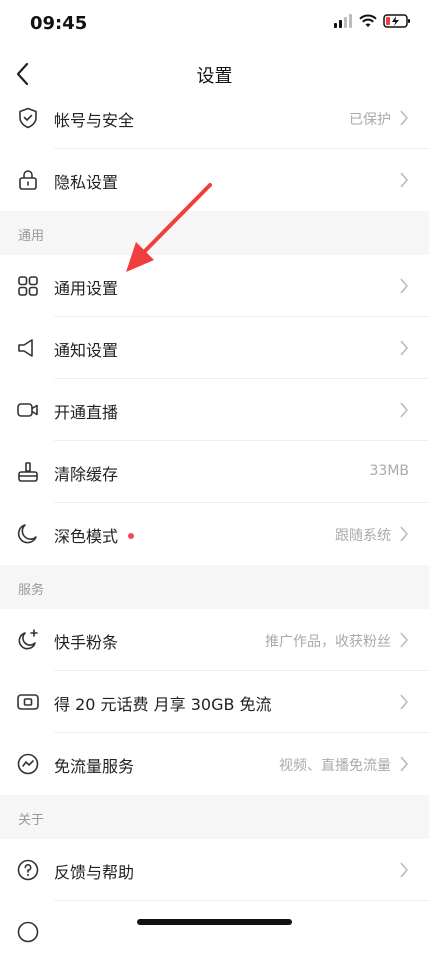 The width and height of the screenshot is (429, 963). I want to click on wifi-icon, so click(368, 20).